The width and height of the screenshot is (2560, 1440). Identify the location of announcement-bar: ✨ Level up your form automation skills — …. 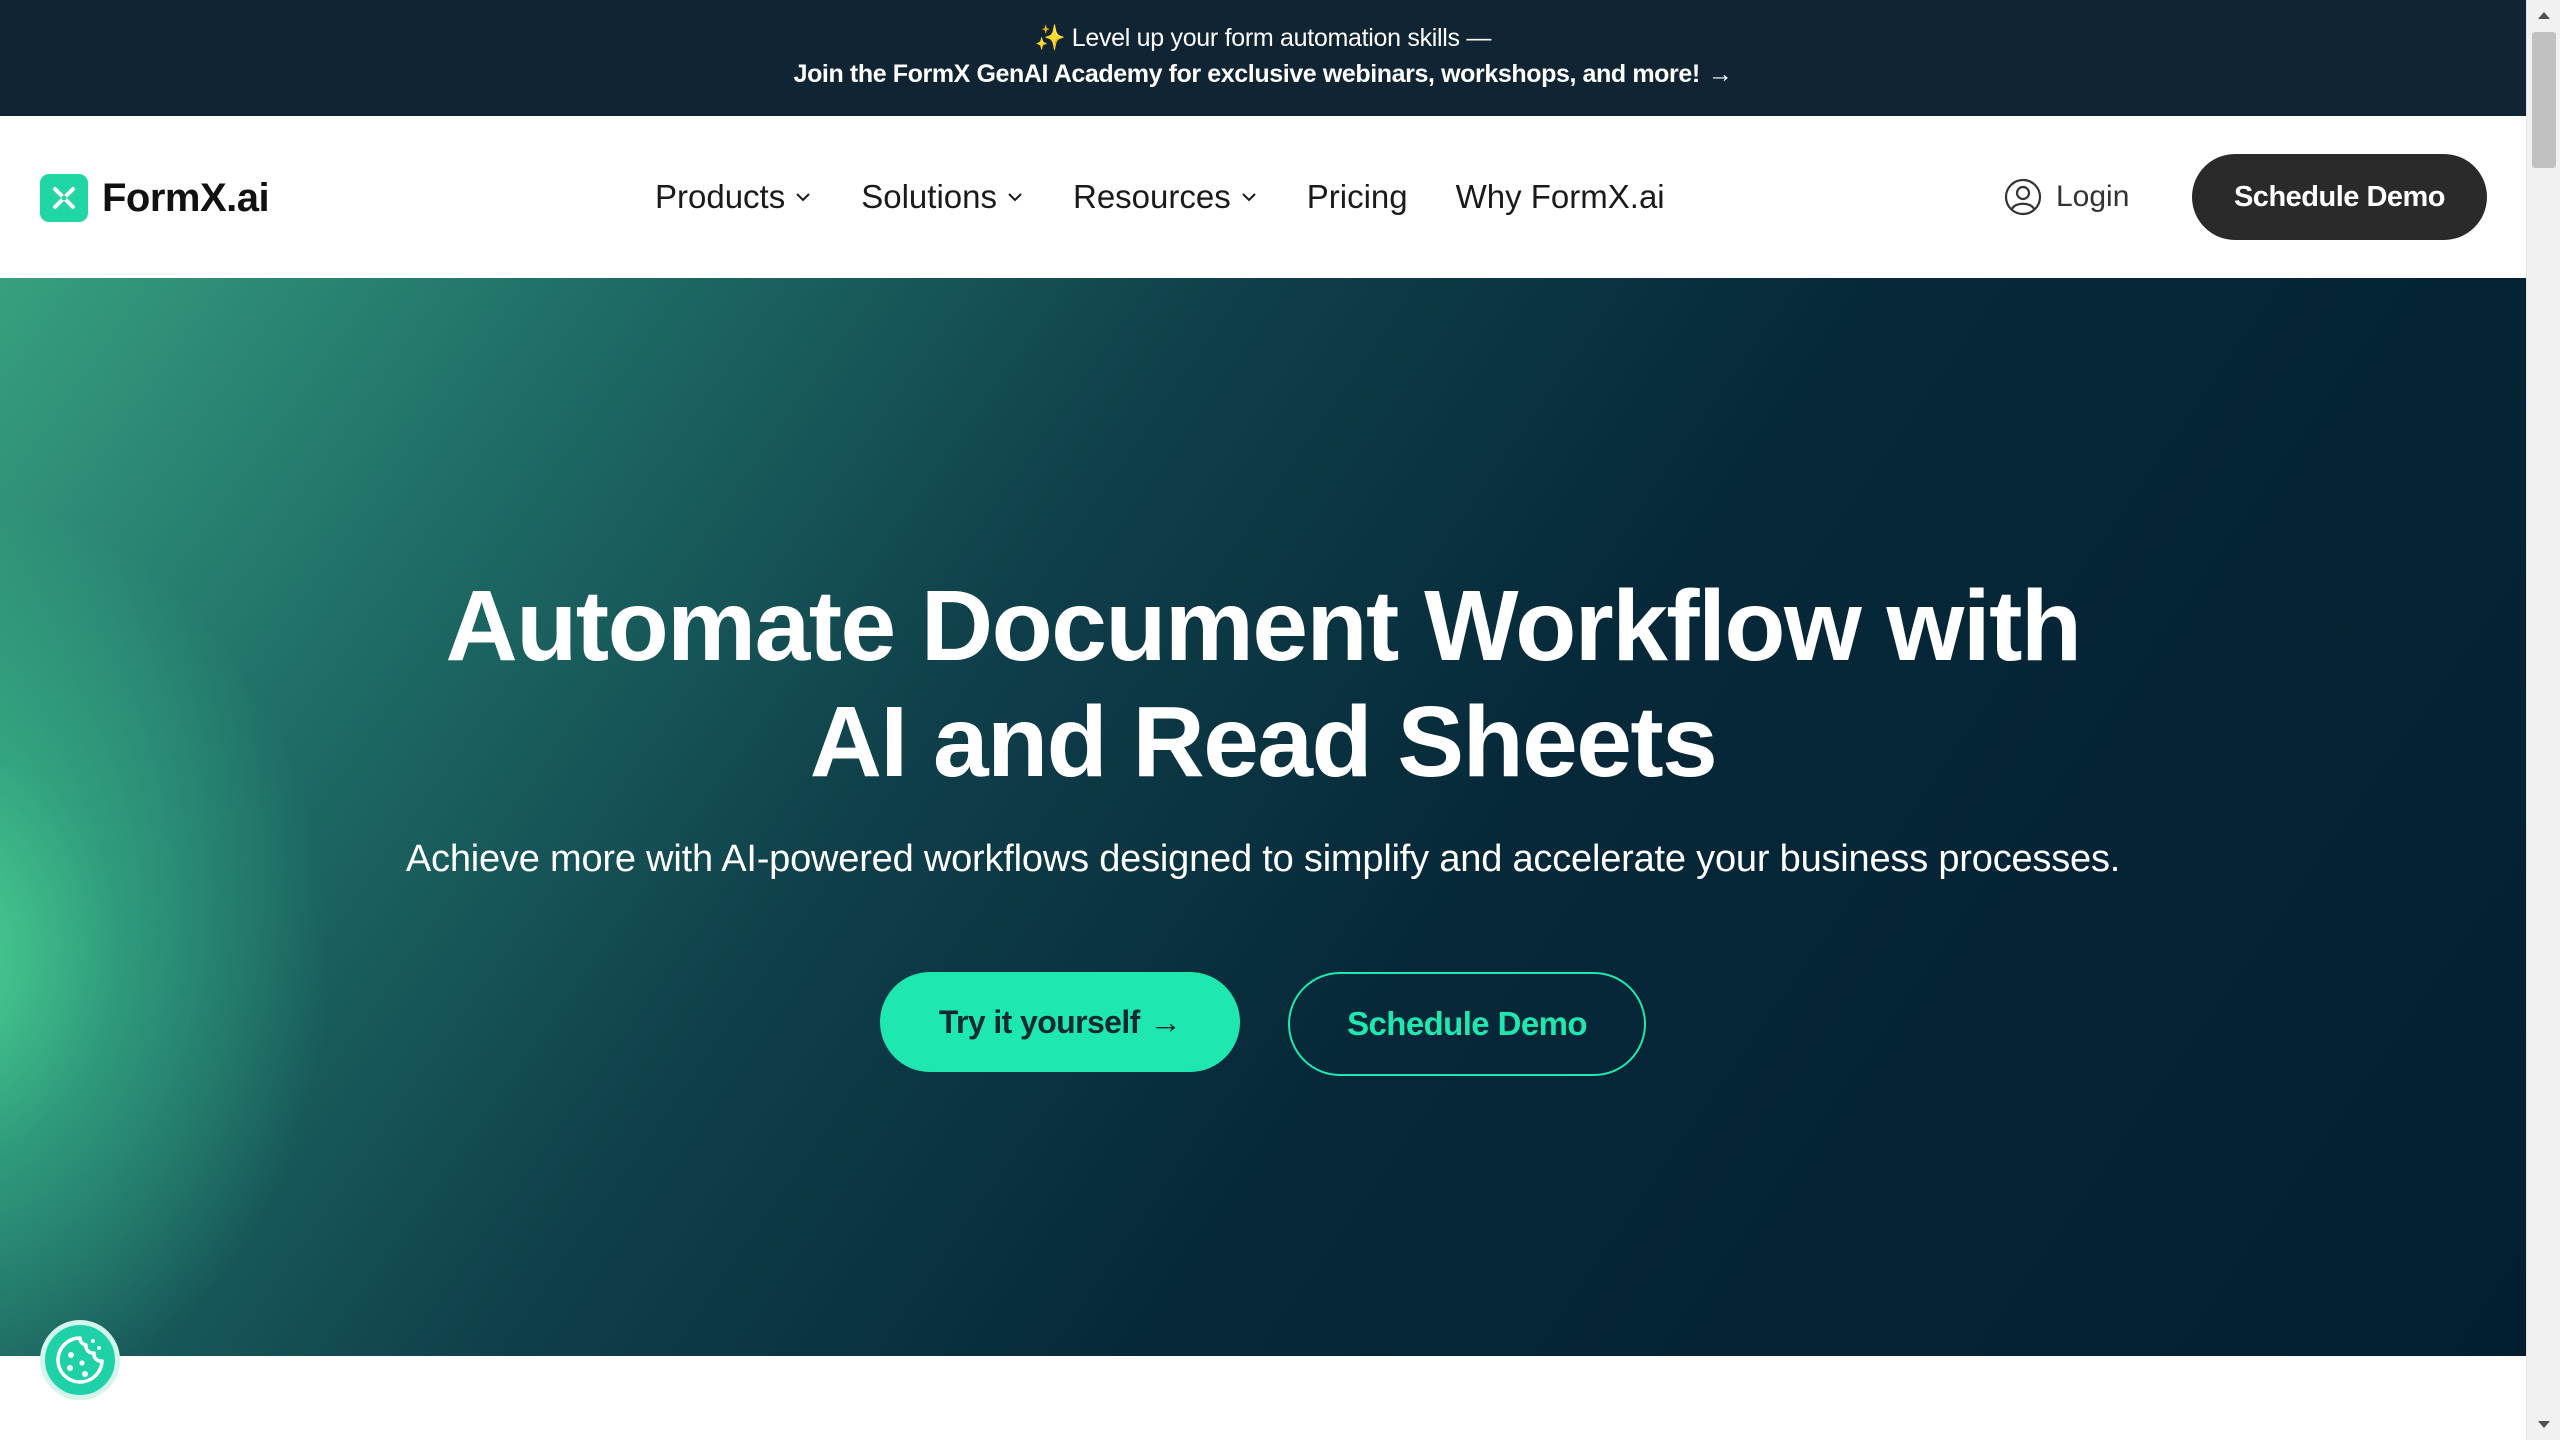
(1263, 58).